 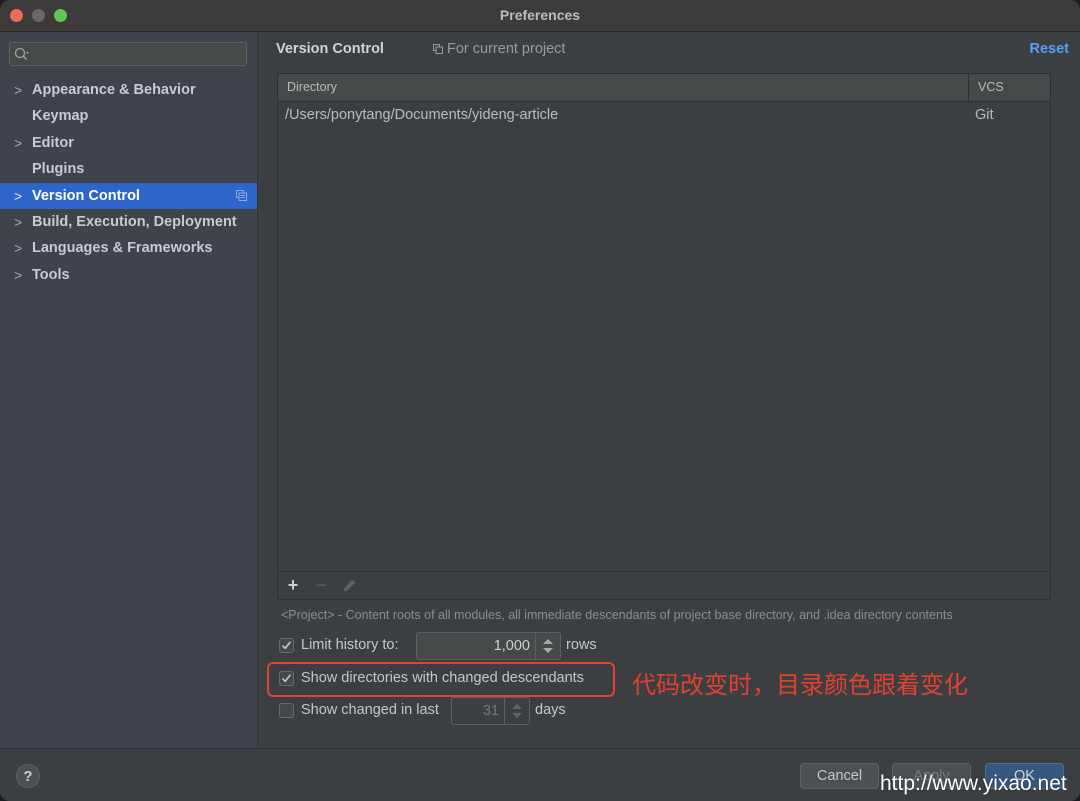 I want to click on sidebar-item-label: Appearance & Behavior, so click(x=114, y=90).